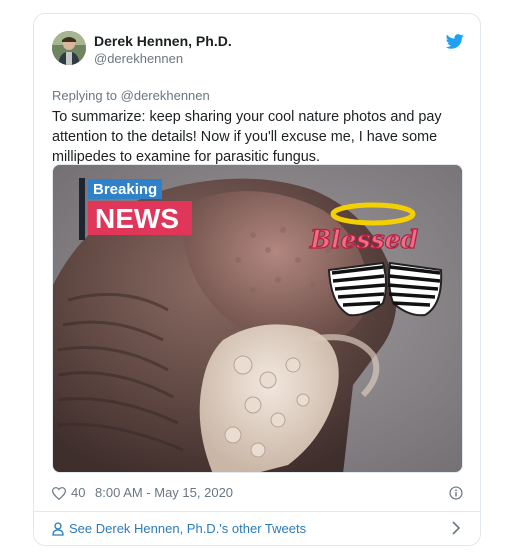 This screenshot has width=509, height=552. I want to click on svg-text: Blessed, so click(363, 239).